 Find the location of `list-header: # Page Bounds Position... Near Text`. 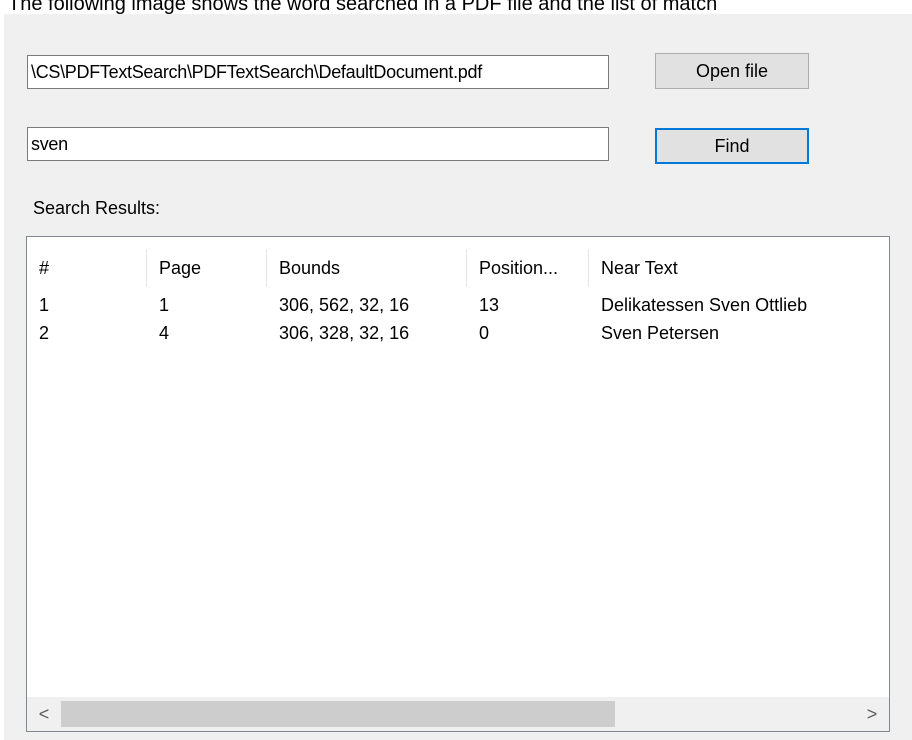

list-header: # Page Bounds Position... Near Text is located at coordinates (458, 268).